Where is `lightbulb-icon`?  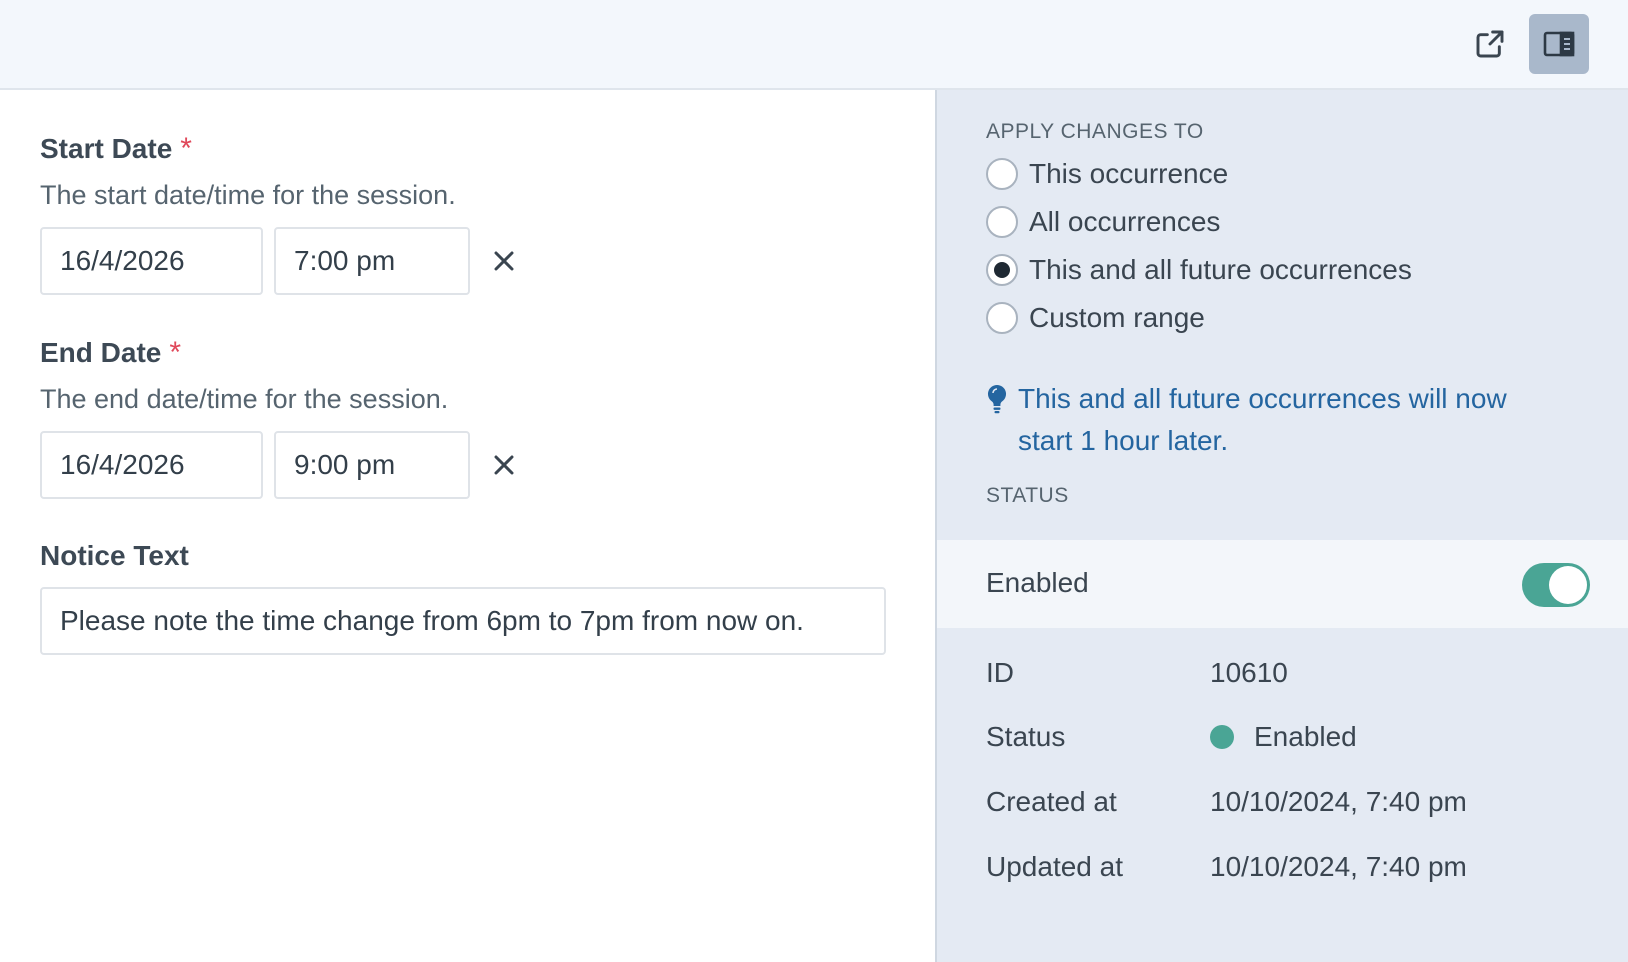
lightbulb-icon is located at coordinates (1002, 420).